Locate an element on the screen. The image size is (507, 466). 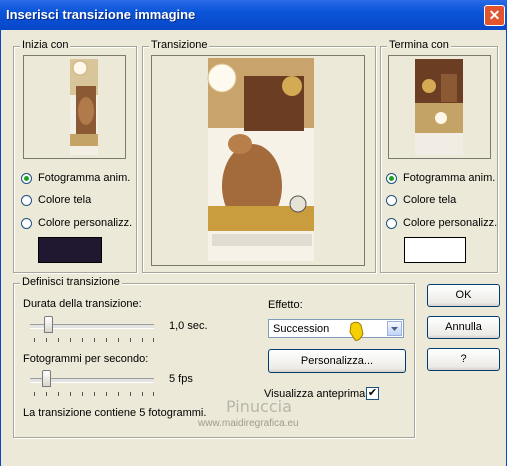
end-option-frame-label: Fotogramma anim. is located at coordinates (449, 178).